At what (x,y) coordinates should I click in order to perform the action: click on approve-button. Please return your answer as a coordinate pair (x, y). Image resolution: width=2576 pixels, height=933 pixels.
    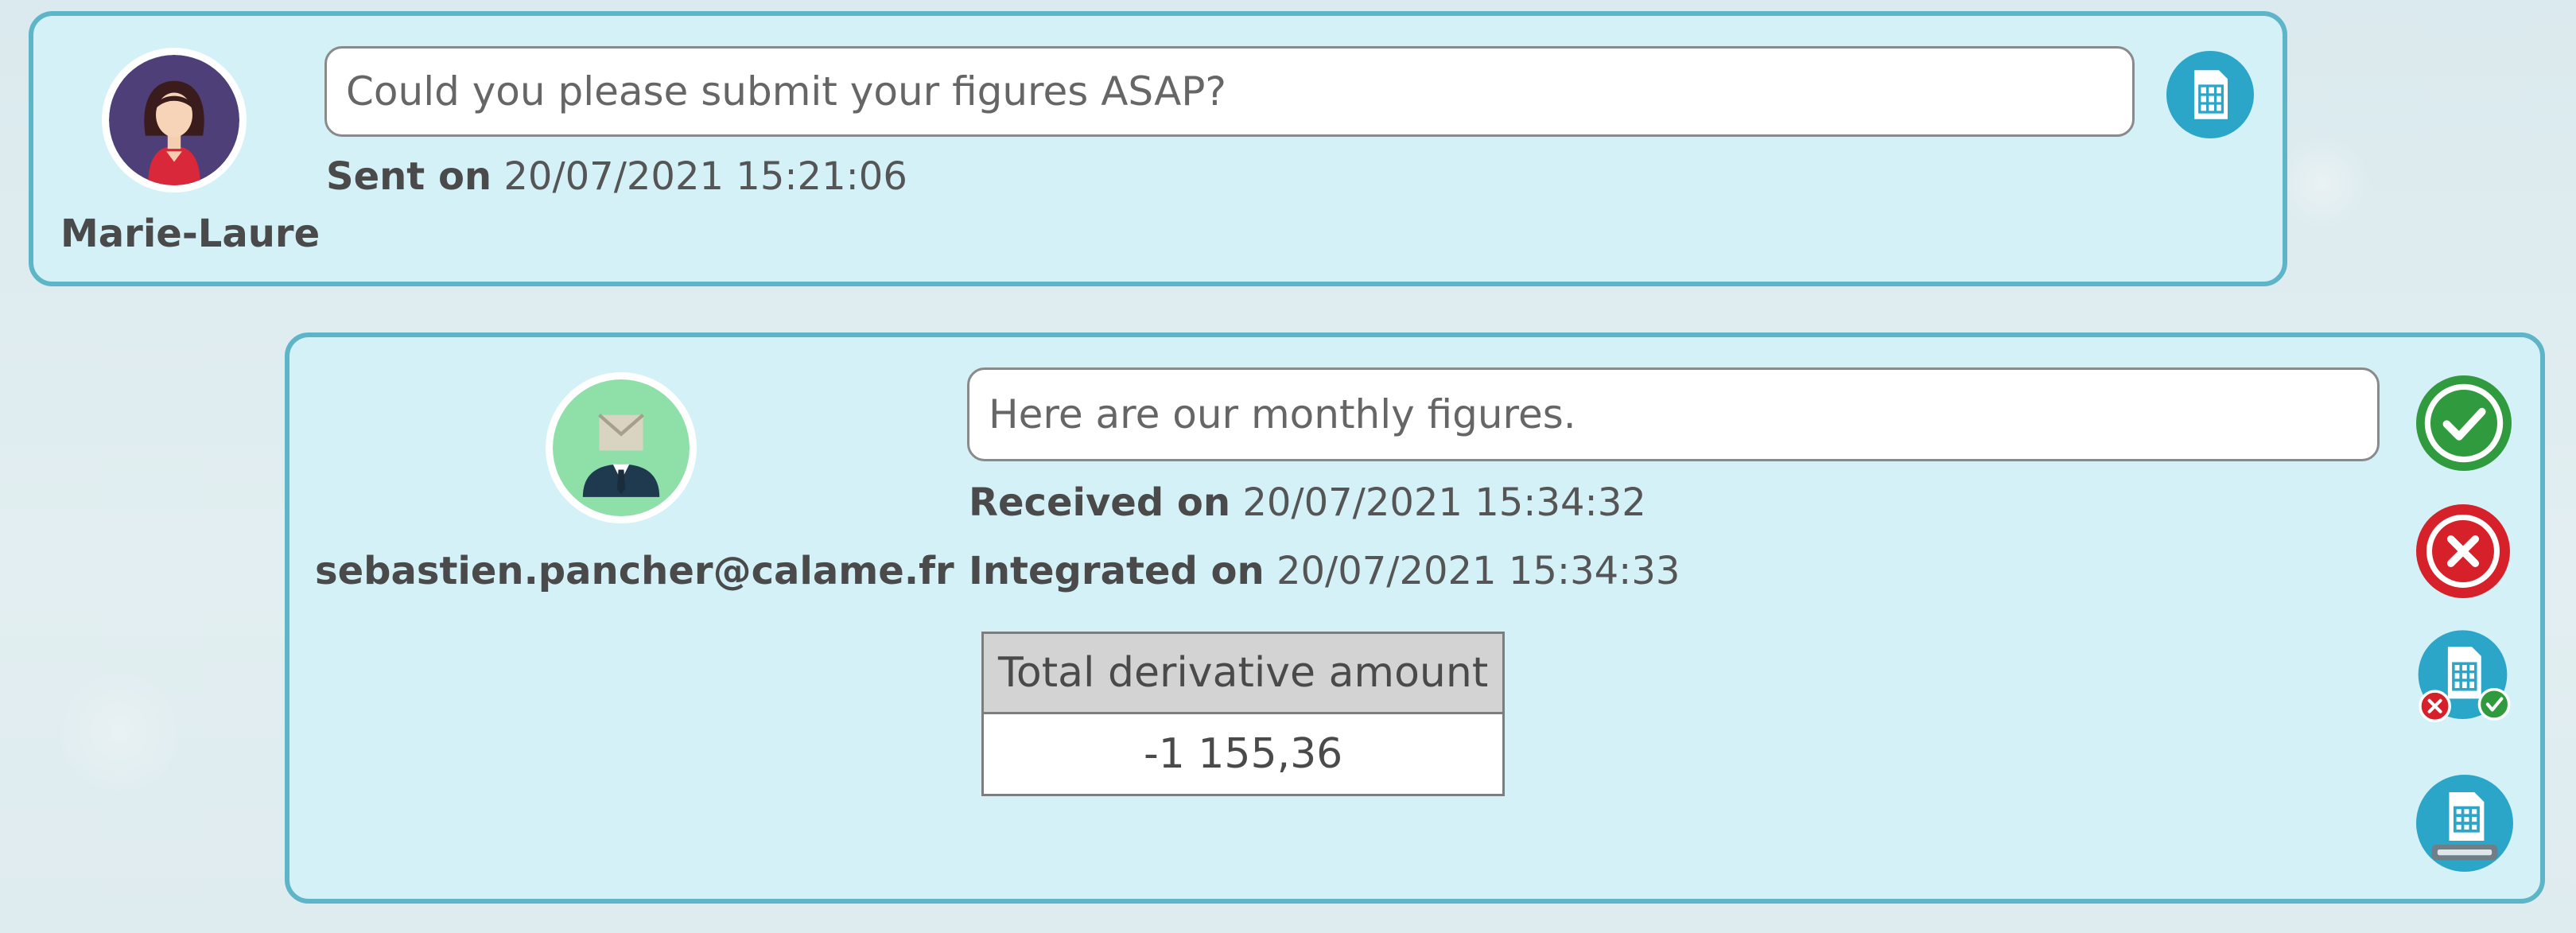
    Looking at the image, I should click on (2464, 423).